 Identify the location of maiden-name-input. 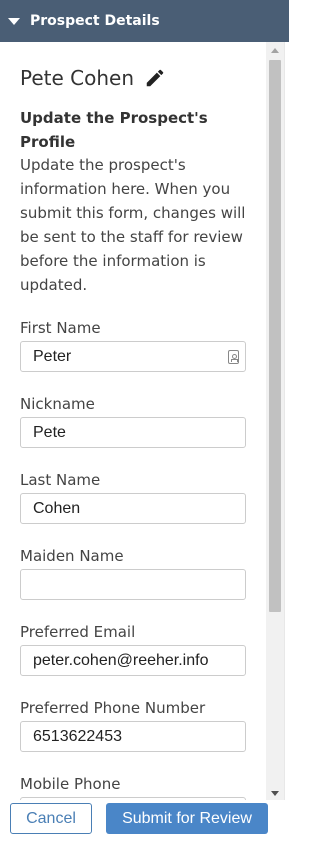
(133, 584).